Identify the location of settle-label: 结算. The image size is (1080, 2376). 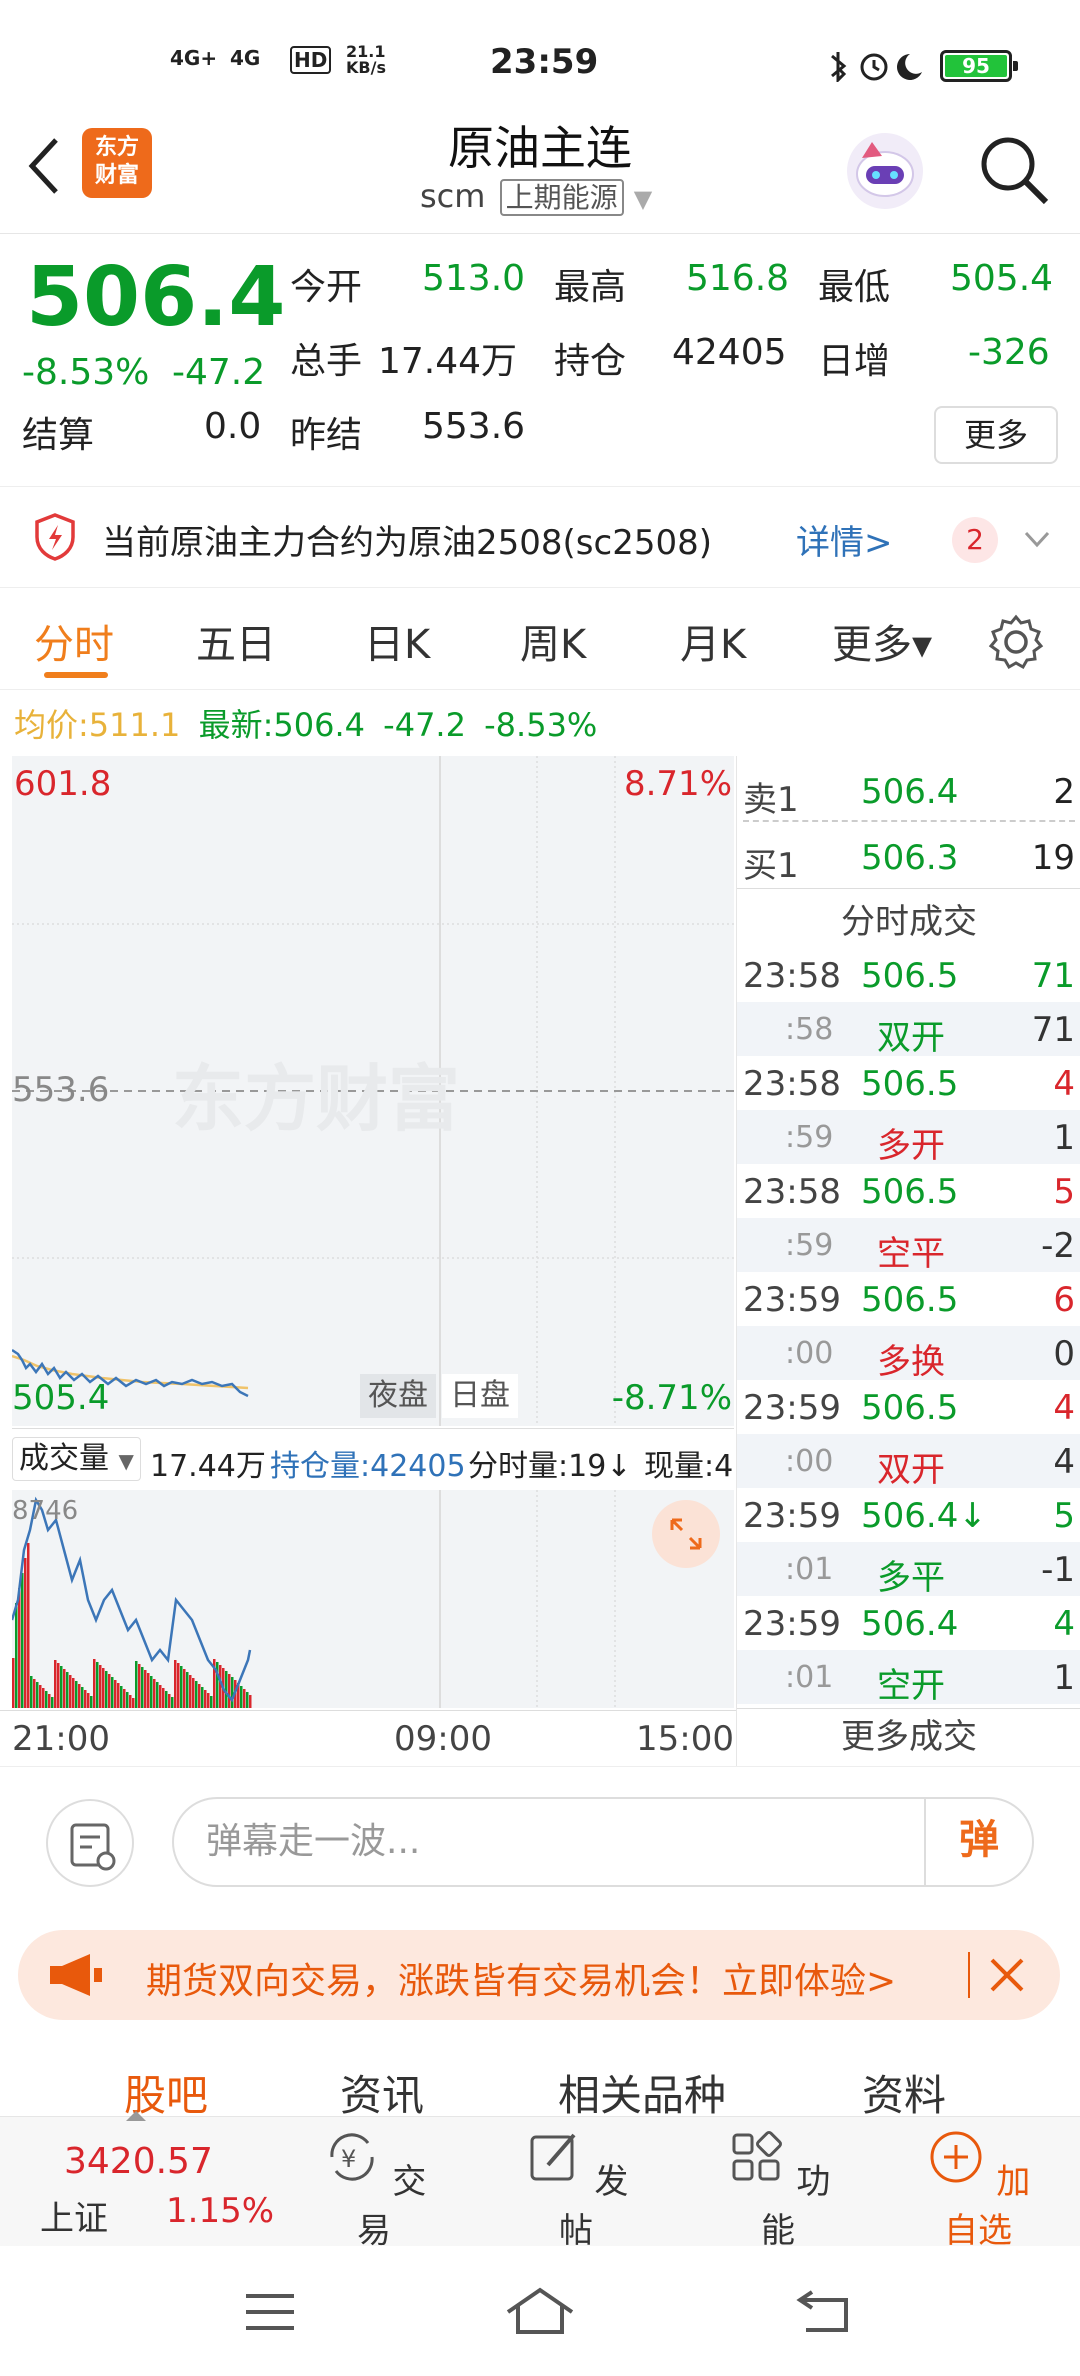
(58, 435).